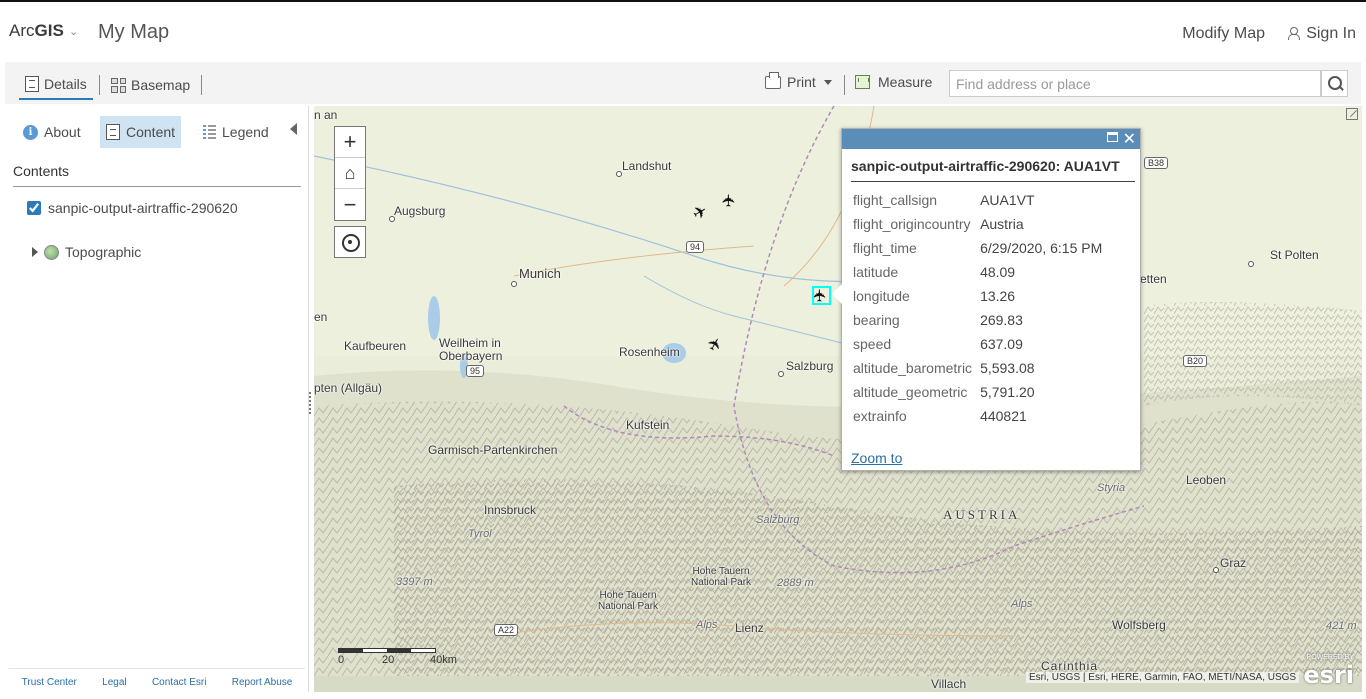  I want to click on field-value: 5,791.20, so click(1007, 392).